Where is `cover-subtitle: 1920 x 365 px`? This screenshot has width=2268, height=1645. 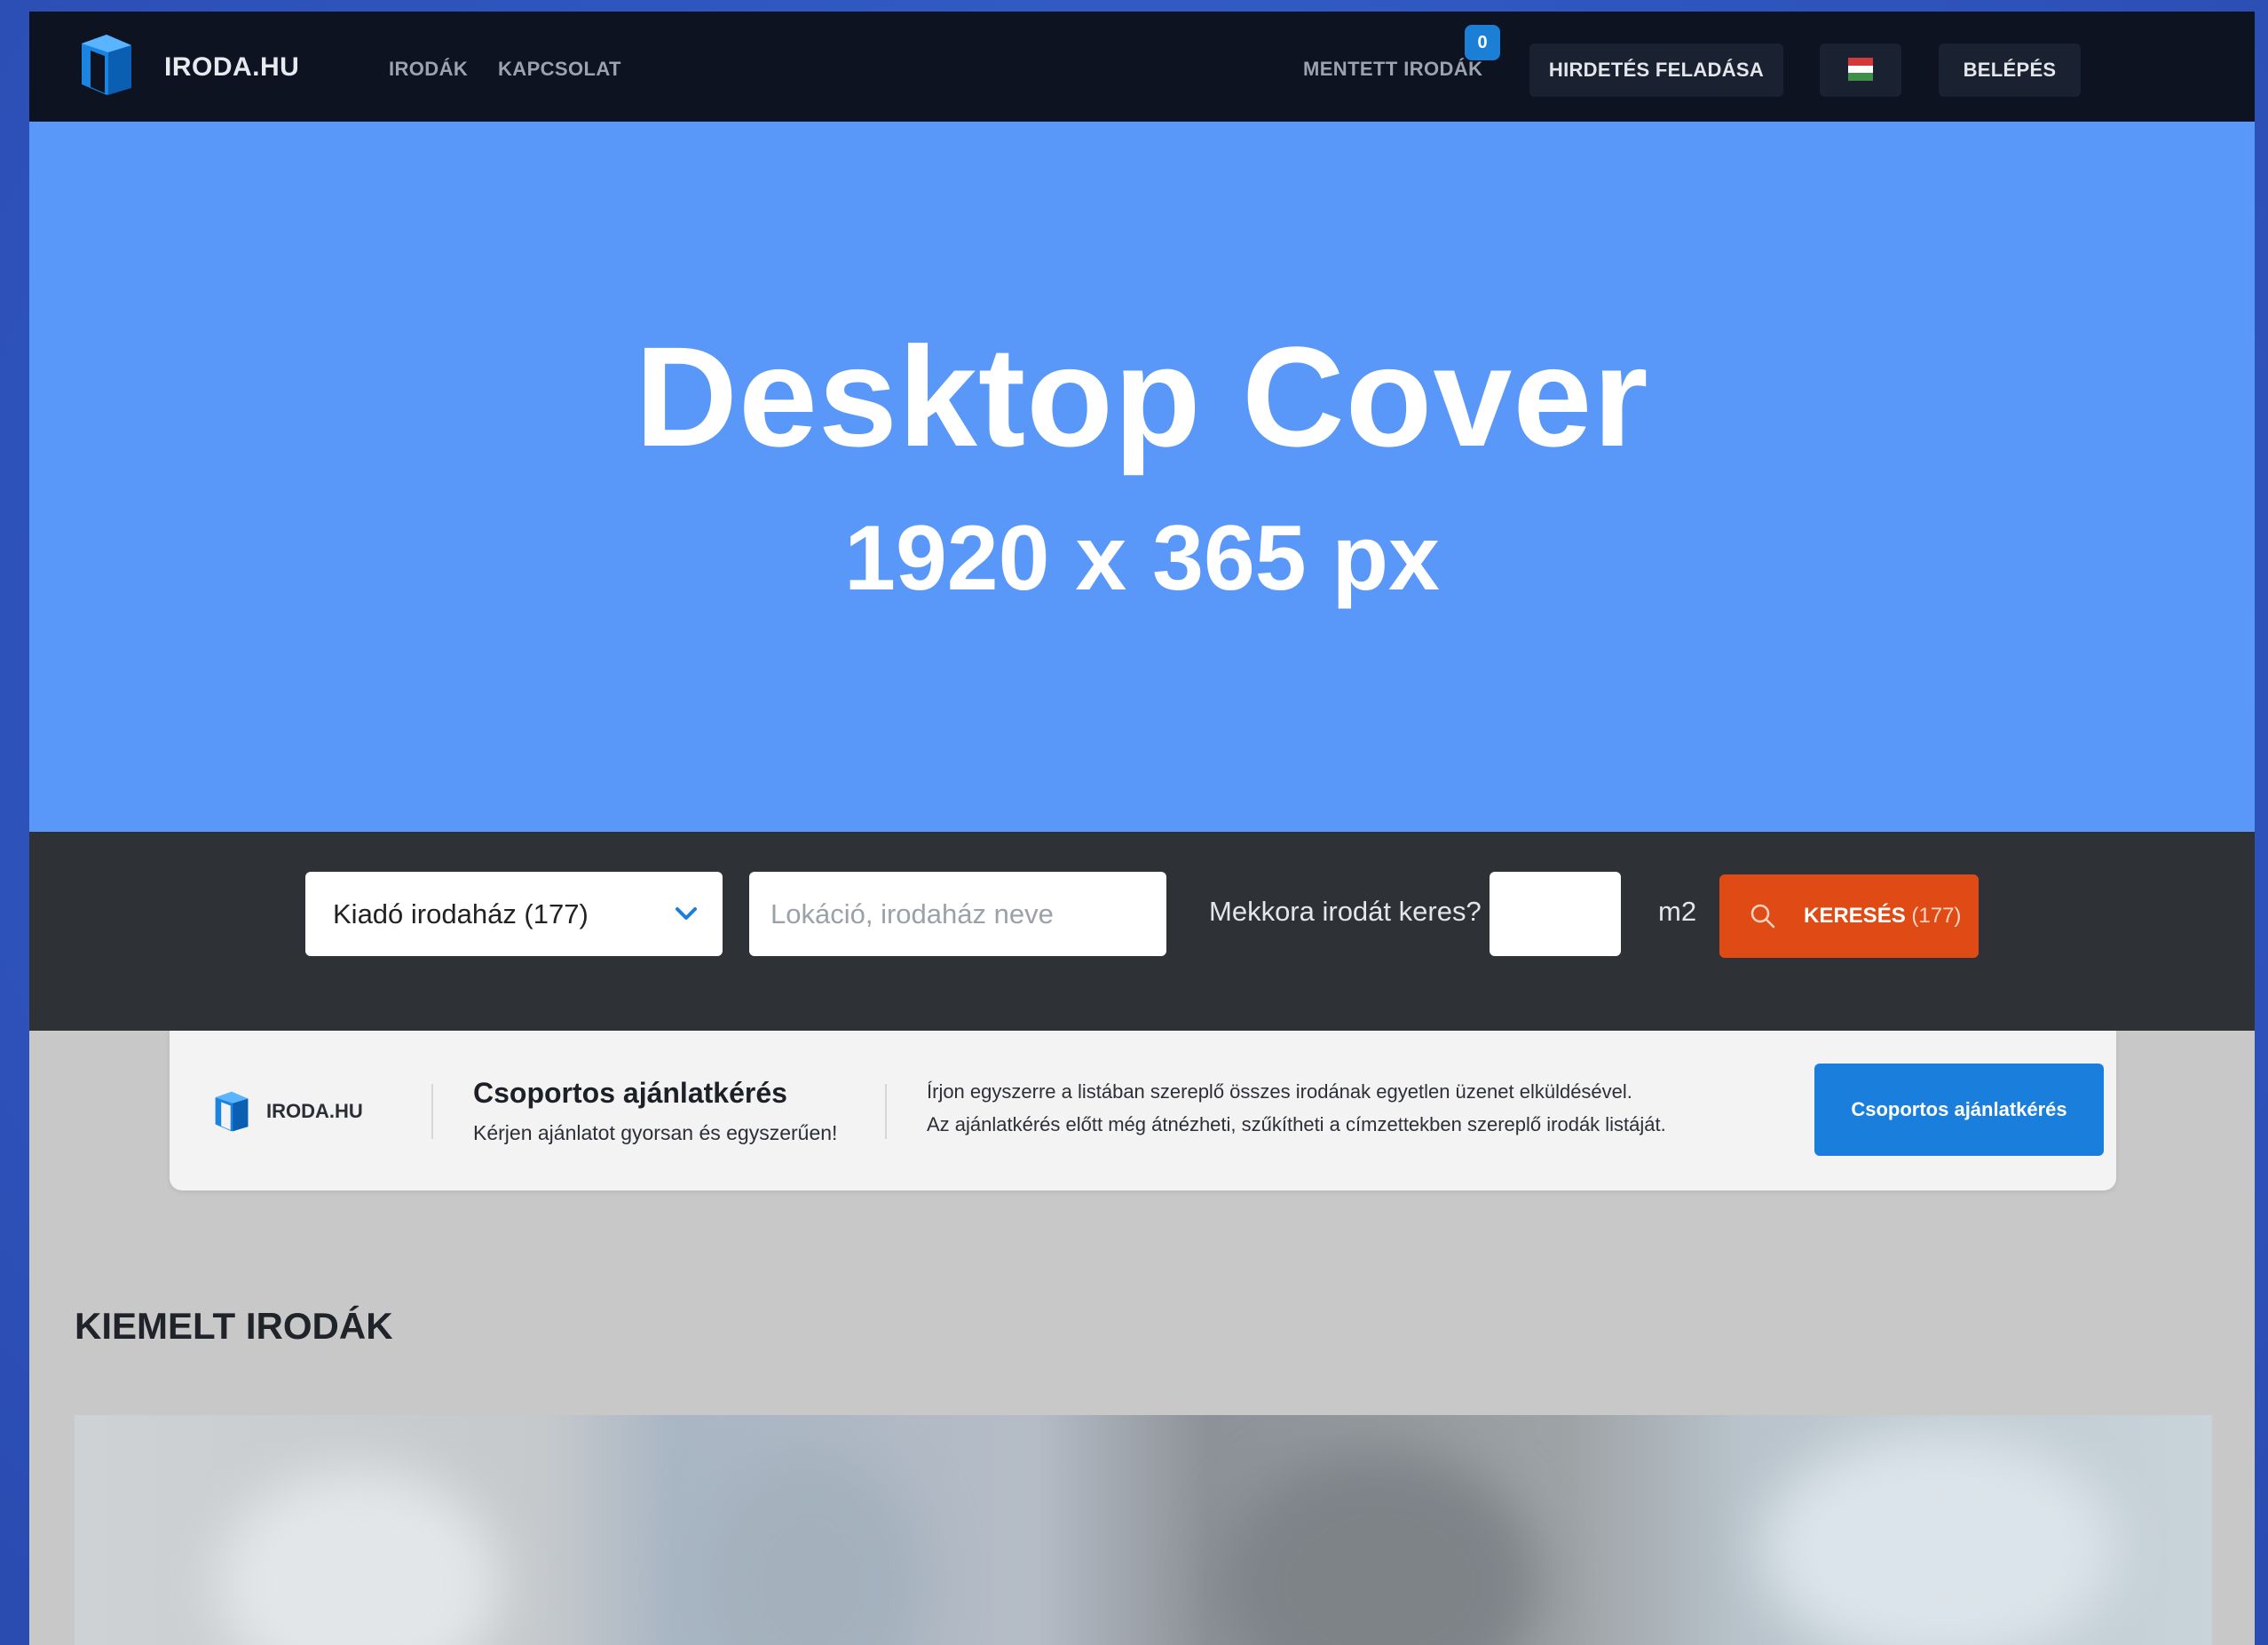
cover-subtitle: 1920 x 365 px is located at coordinates (1142, 558).